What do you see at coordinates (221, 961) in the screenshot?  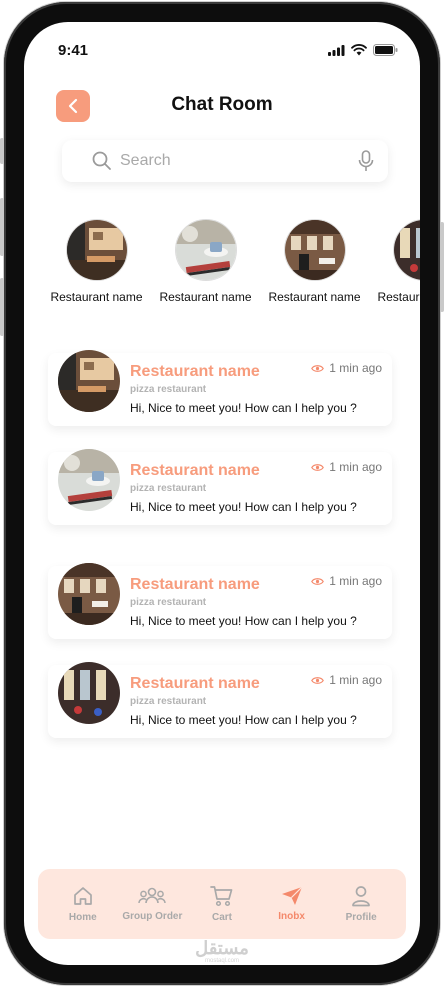 I see `watermark-url: mostaql.com` at bounding box center [221, 961].